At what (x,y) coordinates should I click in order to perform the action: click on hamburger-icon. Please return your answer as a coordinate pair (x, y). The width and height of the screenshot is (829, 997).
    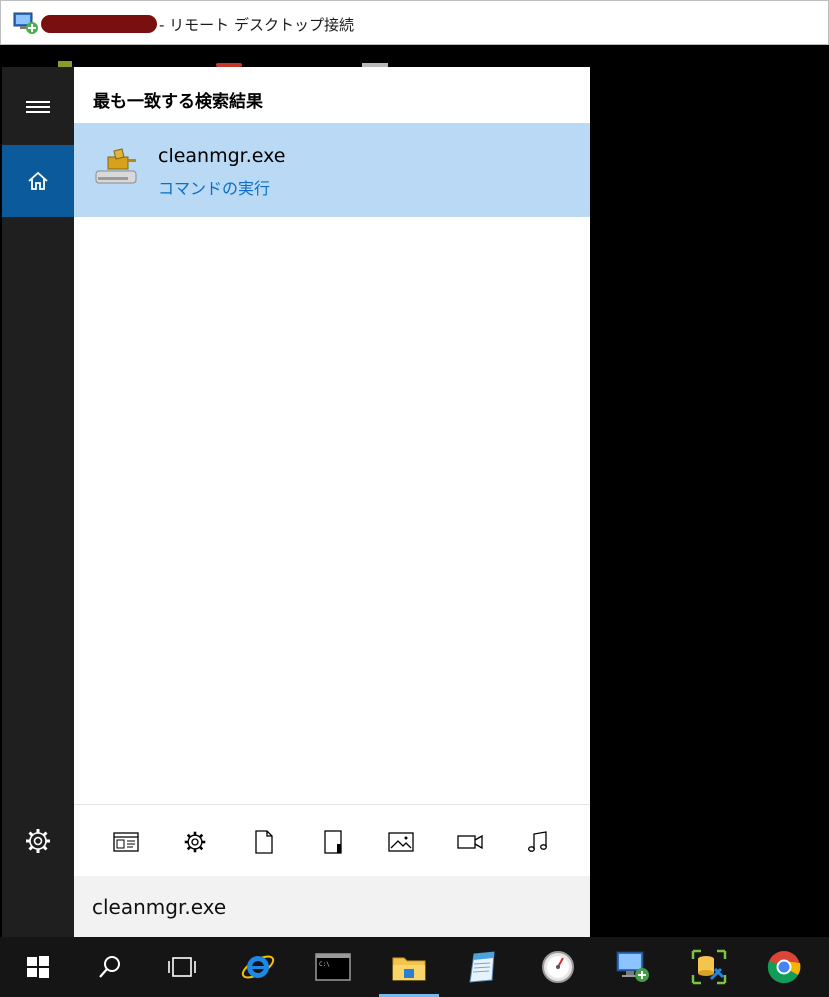
    Looking at the image, I should click on (38, 108).